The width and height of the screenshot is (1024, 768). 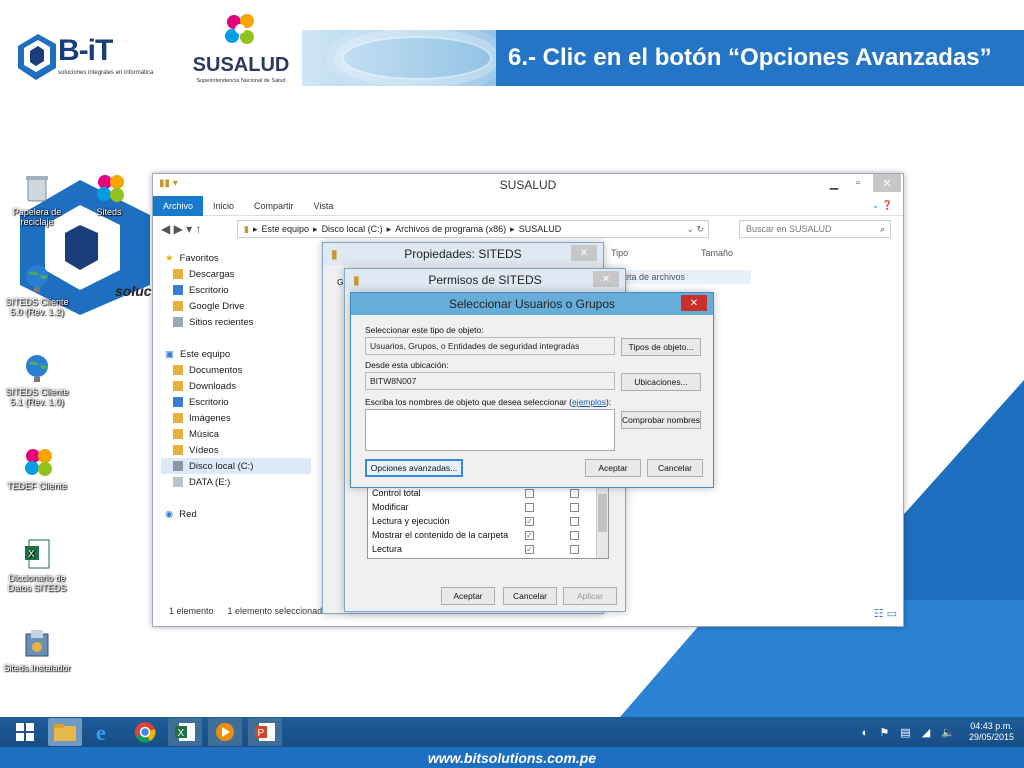 What do you see at coordinates (37, 468) in the screenshot?
I see `desktop-icon-tedef-cliente: TEDEF Cliente` at bounding box center [37, 468].